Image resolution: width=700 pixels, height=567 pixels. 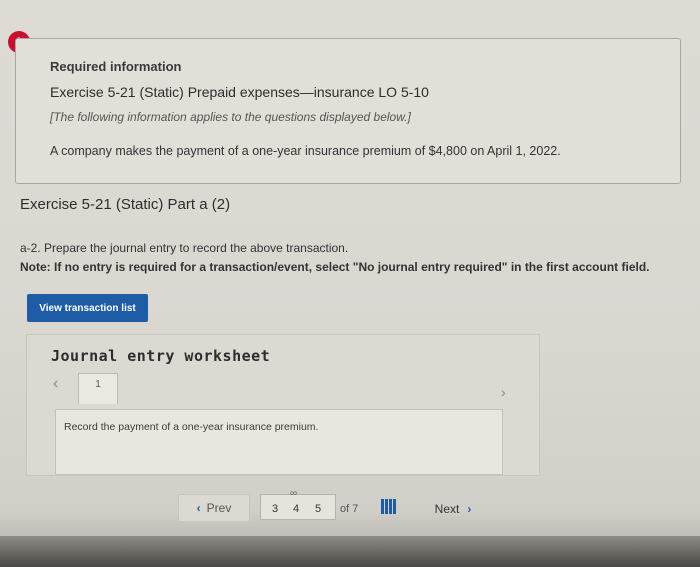 I want to click on view-transaction-list-button: View transaction list, so click(x=87, y=308).